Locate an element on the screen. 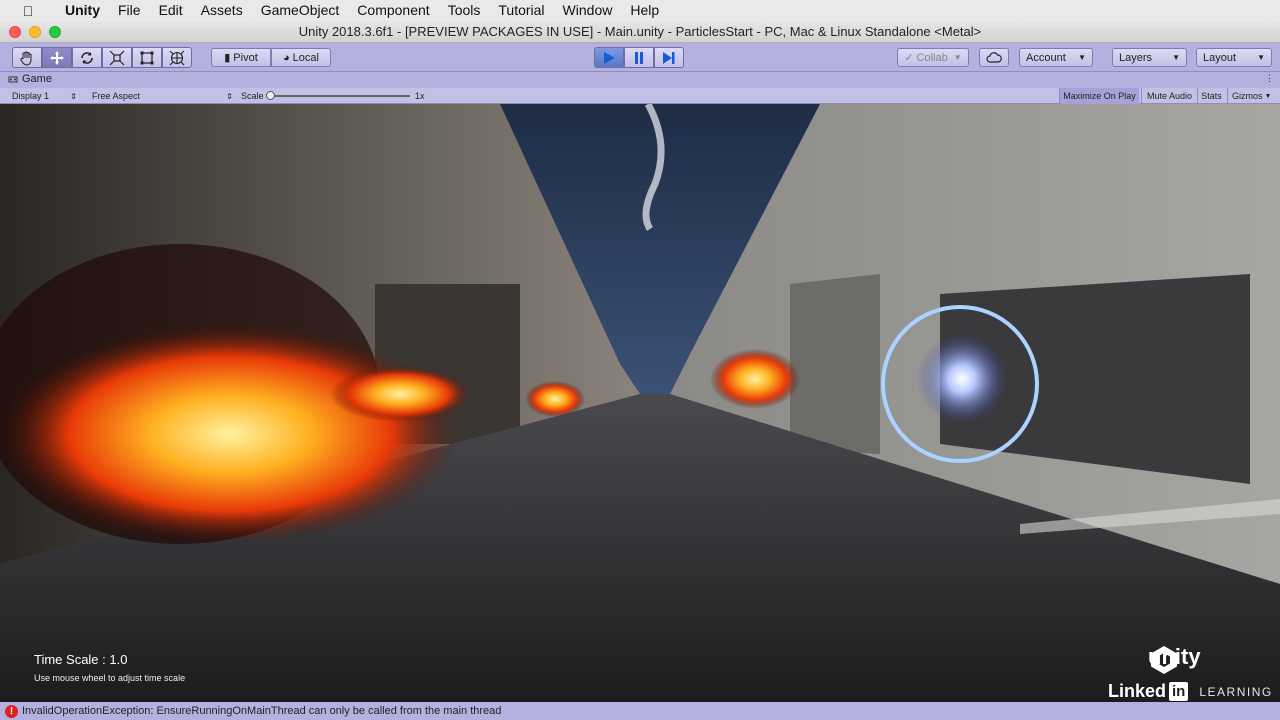 The width and height of the screenshot is (1280, 720). gizmos-dropdown: Gizmos ▼ is located at coordinates (1250, 96).